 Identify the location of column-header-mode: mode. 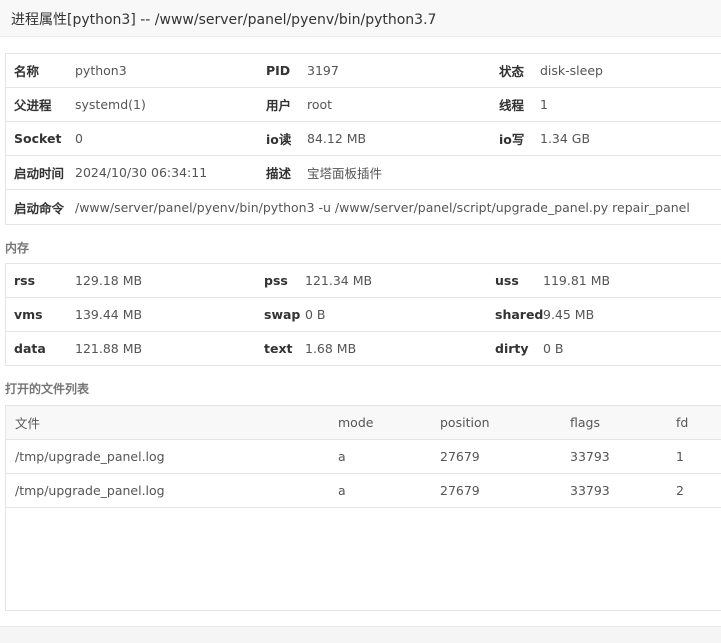
(389, 423).